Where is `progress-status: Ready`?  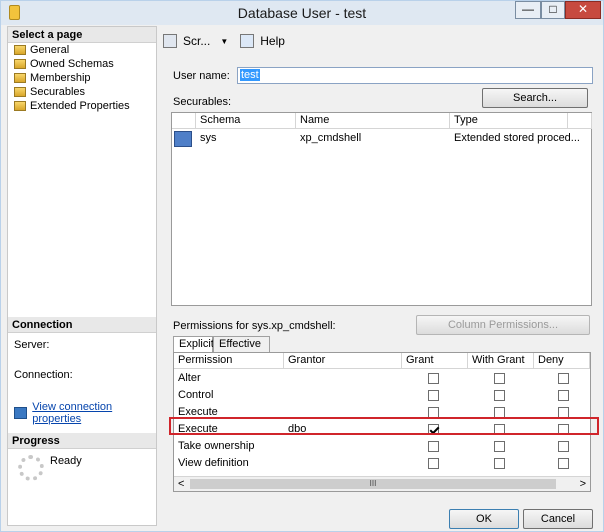 progress-status: Ready is located at coordinates (66, 461).